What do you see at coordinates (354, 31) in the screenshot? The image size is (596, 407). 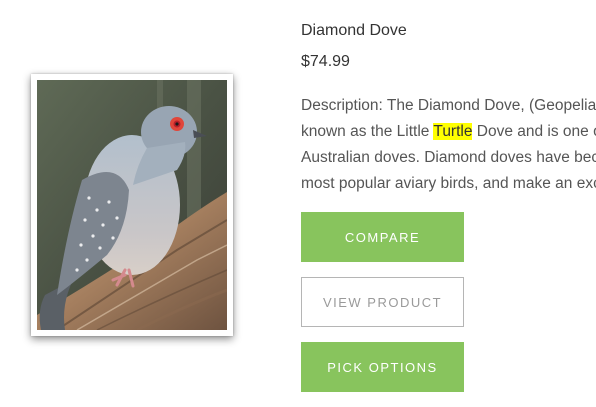 I see `product-title: Diamond Dove` at bounding box center [354, 31].